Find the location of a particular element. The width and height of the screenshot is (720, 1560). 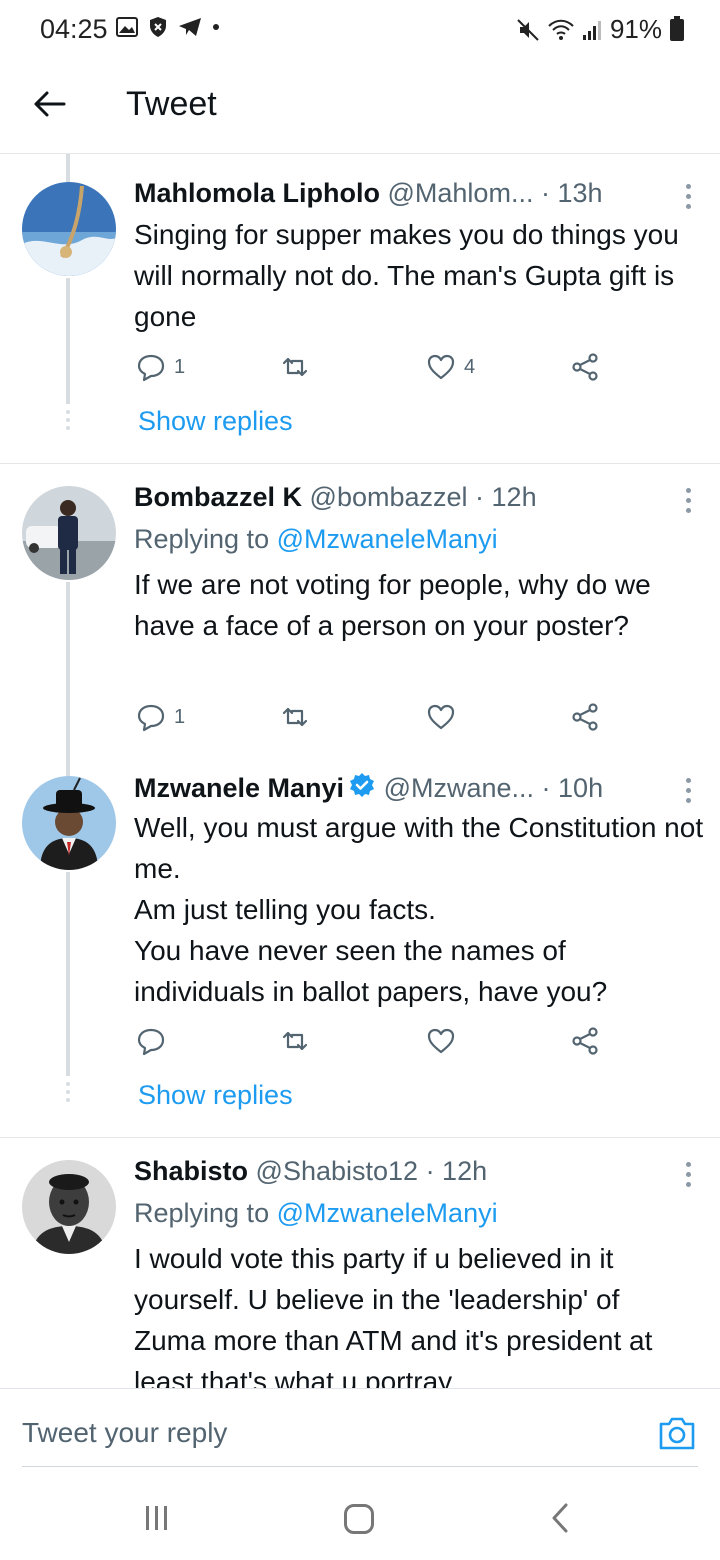

tweet-time: · 13h is located at coordinates (571, 193).